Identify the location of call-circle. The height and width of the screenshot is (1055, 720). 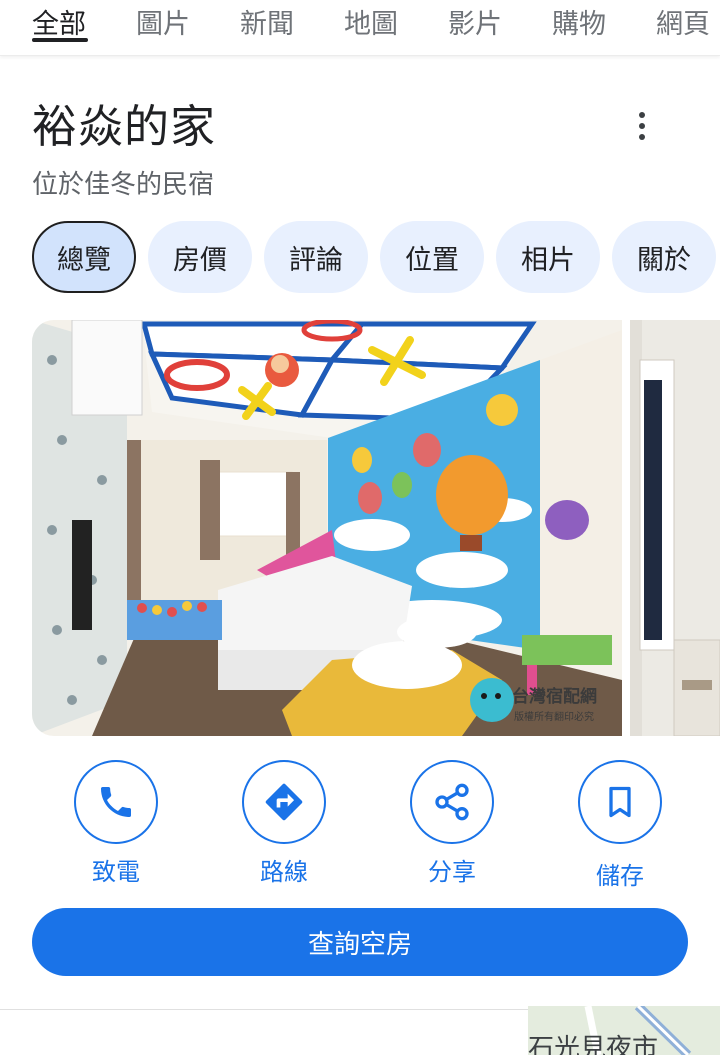
(116, 802).